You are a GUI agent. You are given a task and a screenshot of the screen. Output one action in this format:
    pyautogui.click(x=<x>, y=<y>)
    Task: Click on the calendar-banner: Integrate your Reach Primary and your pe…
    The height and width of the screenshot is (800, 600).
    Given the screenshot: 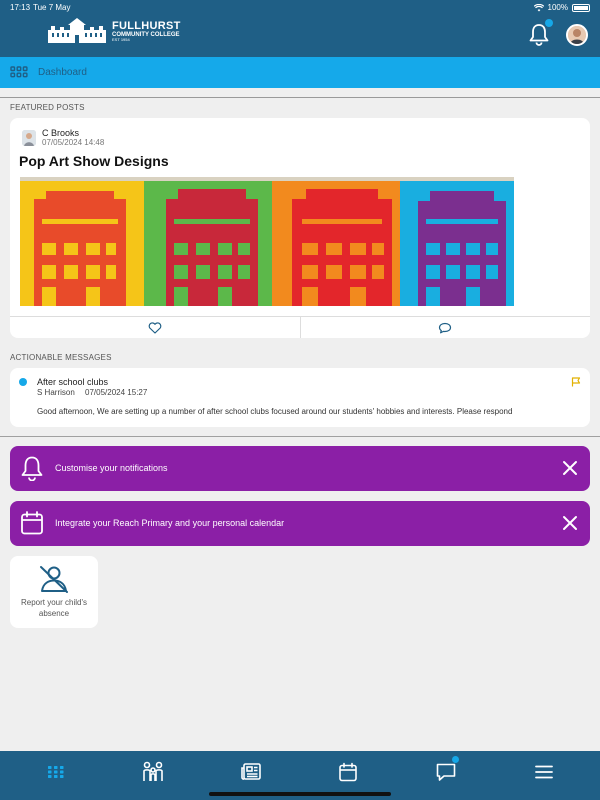 What is the action you would take?
    pyautogui.click(x=300, y=523)
    